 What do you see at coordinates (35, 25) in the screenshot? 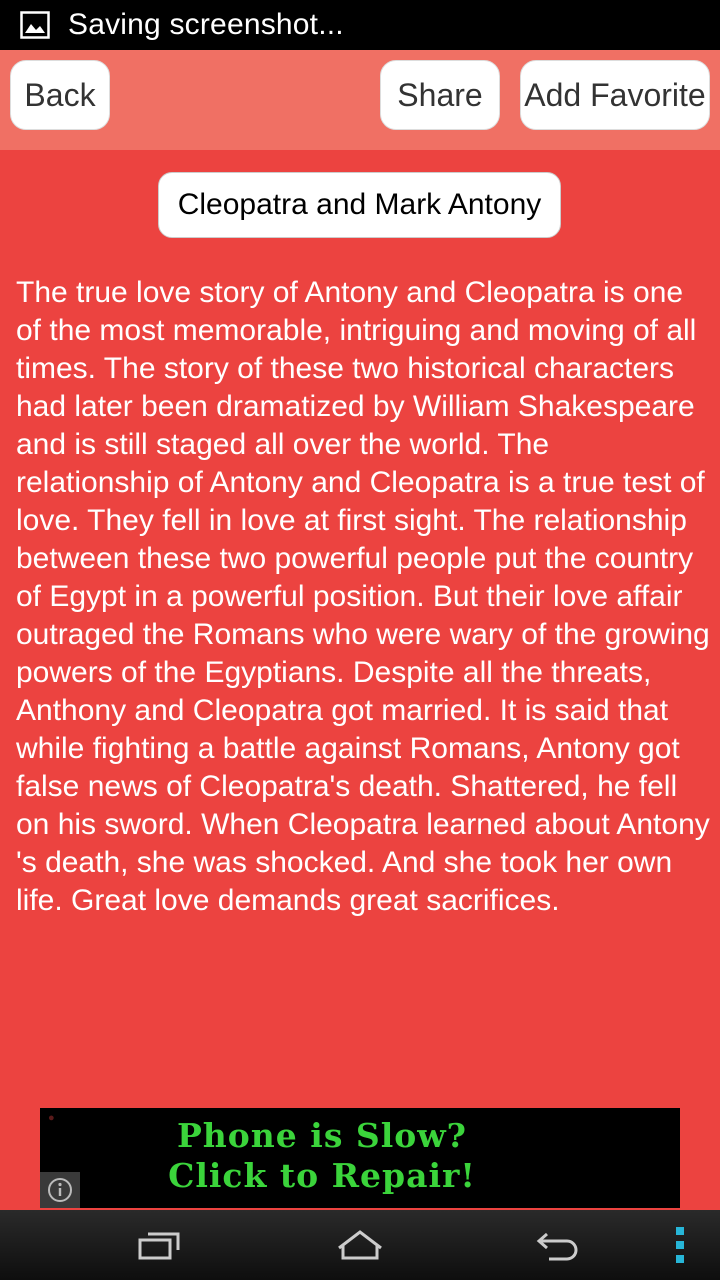
I see `image-icon` at bounding box center [35, 25].